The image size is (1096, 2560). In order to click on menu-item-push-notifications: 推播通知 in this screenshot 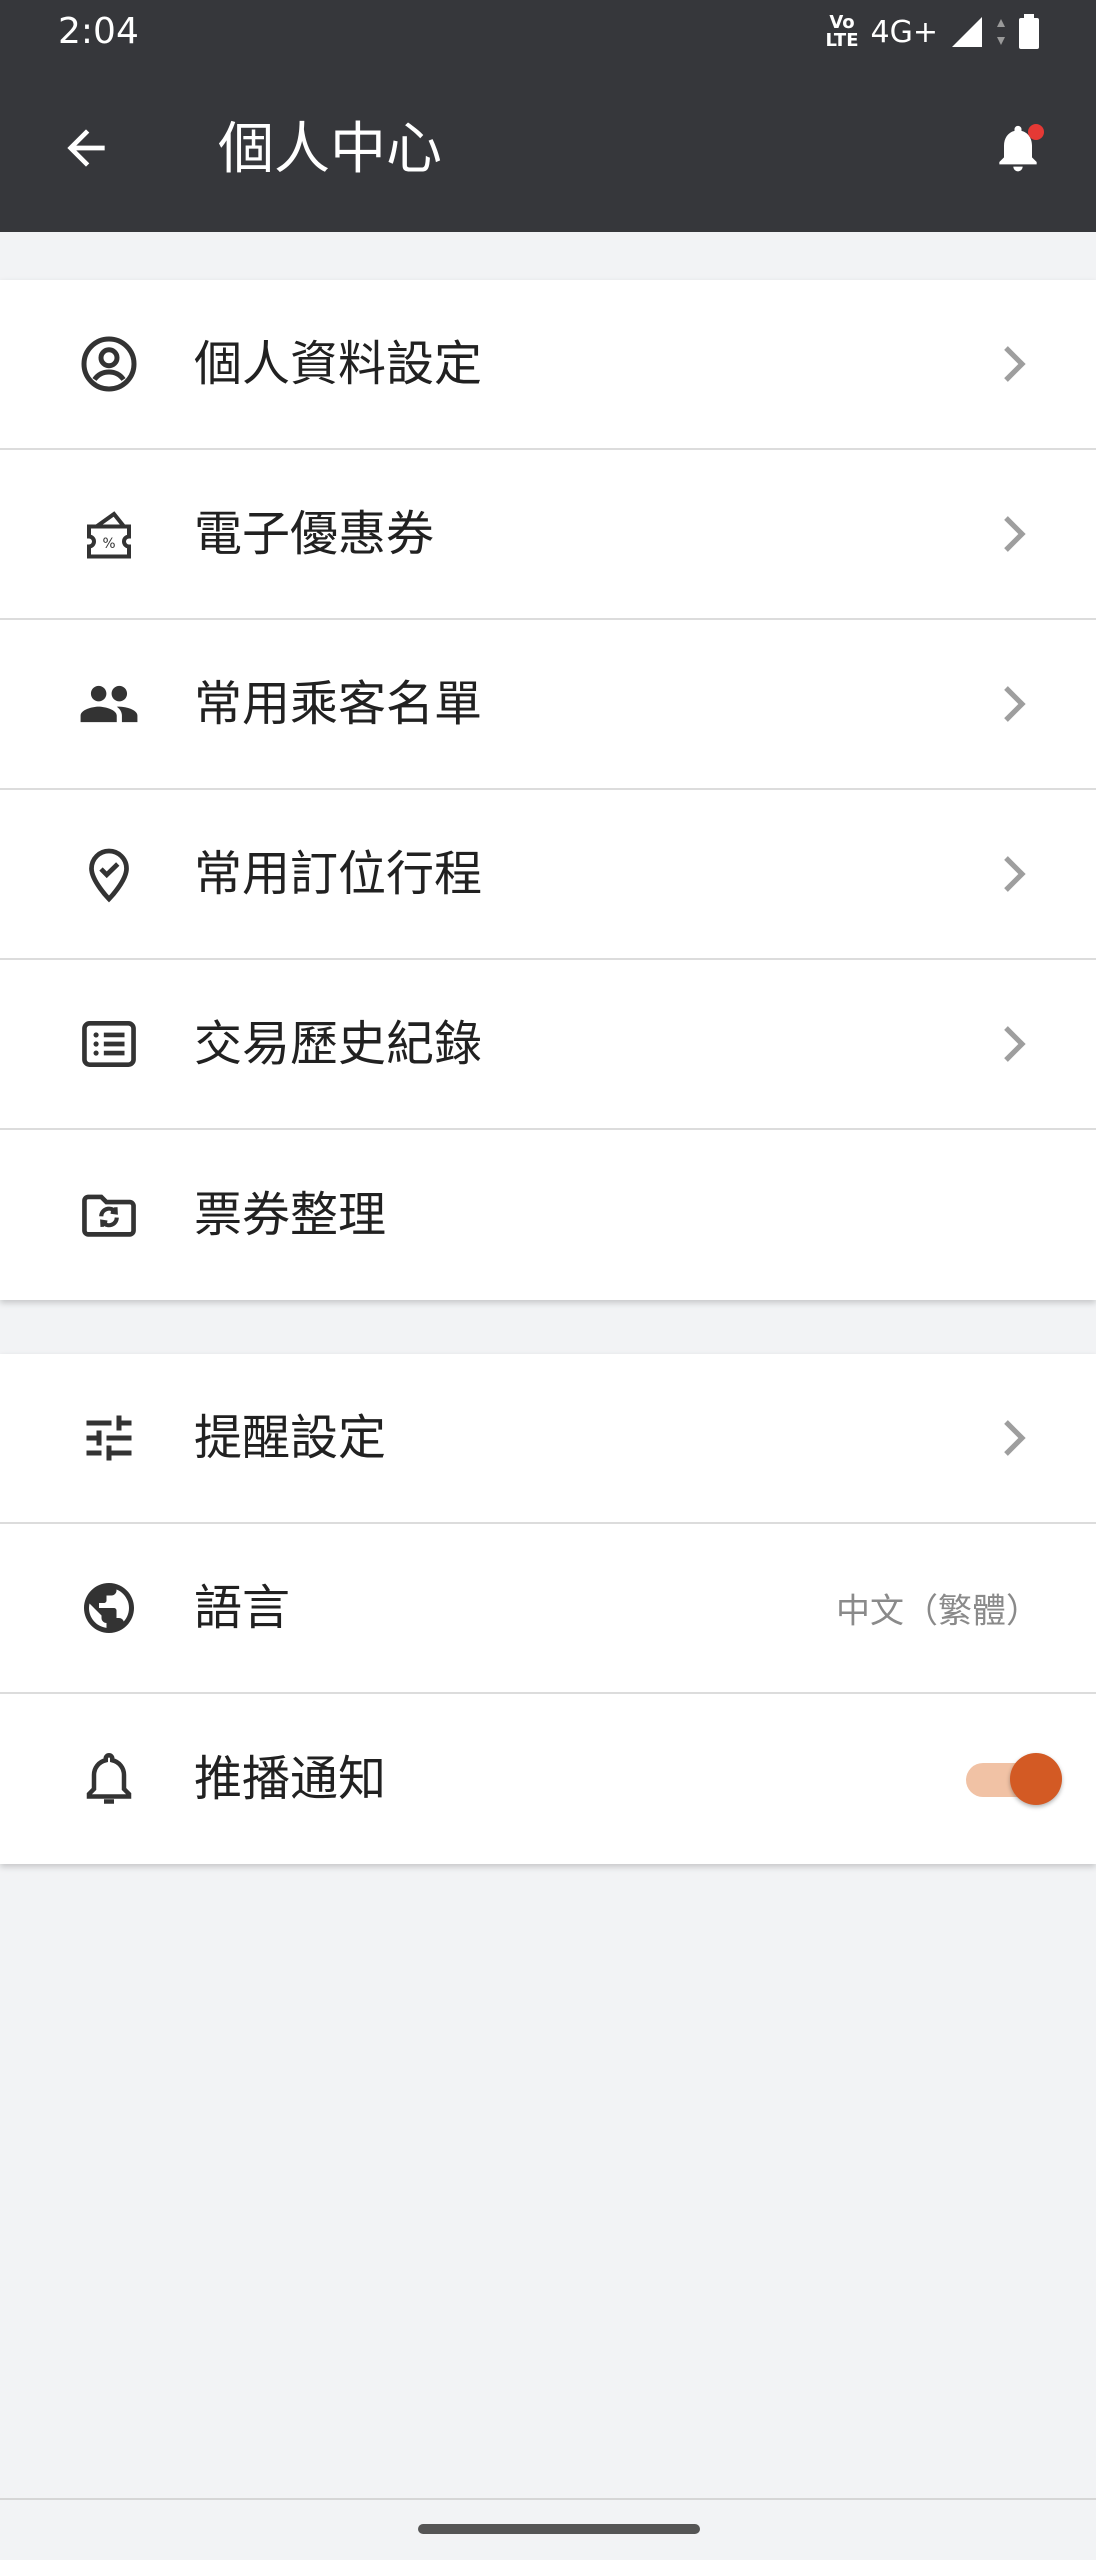, I will do `click(548, 1779)`.